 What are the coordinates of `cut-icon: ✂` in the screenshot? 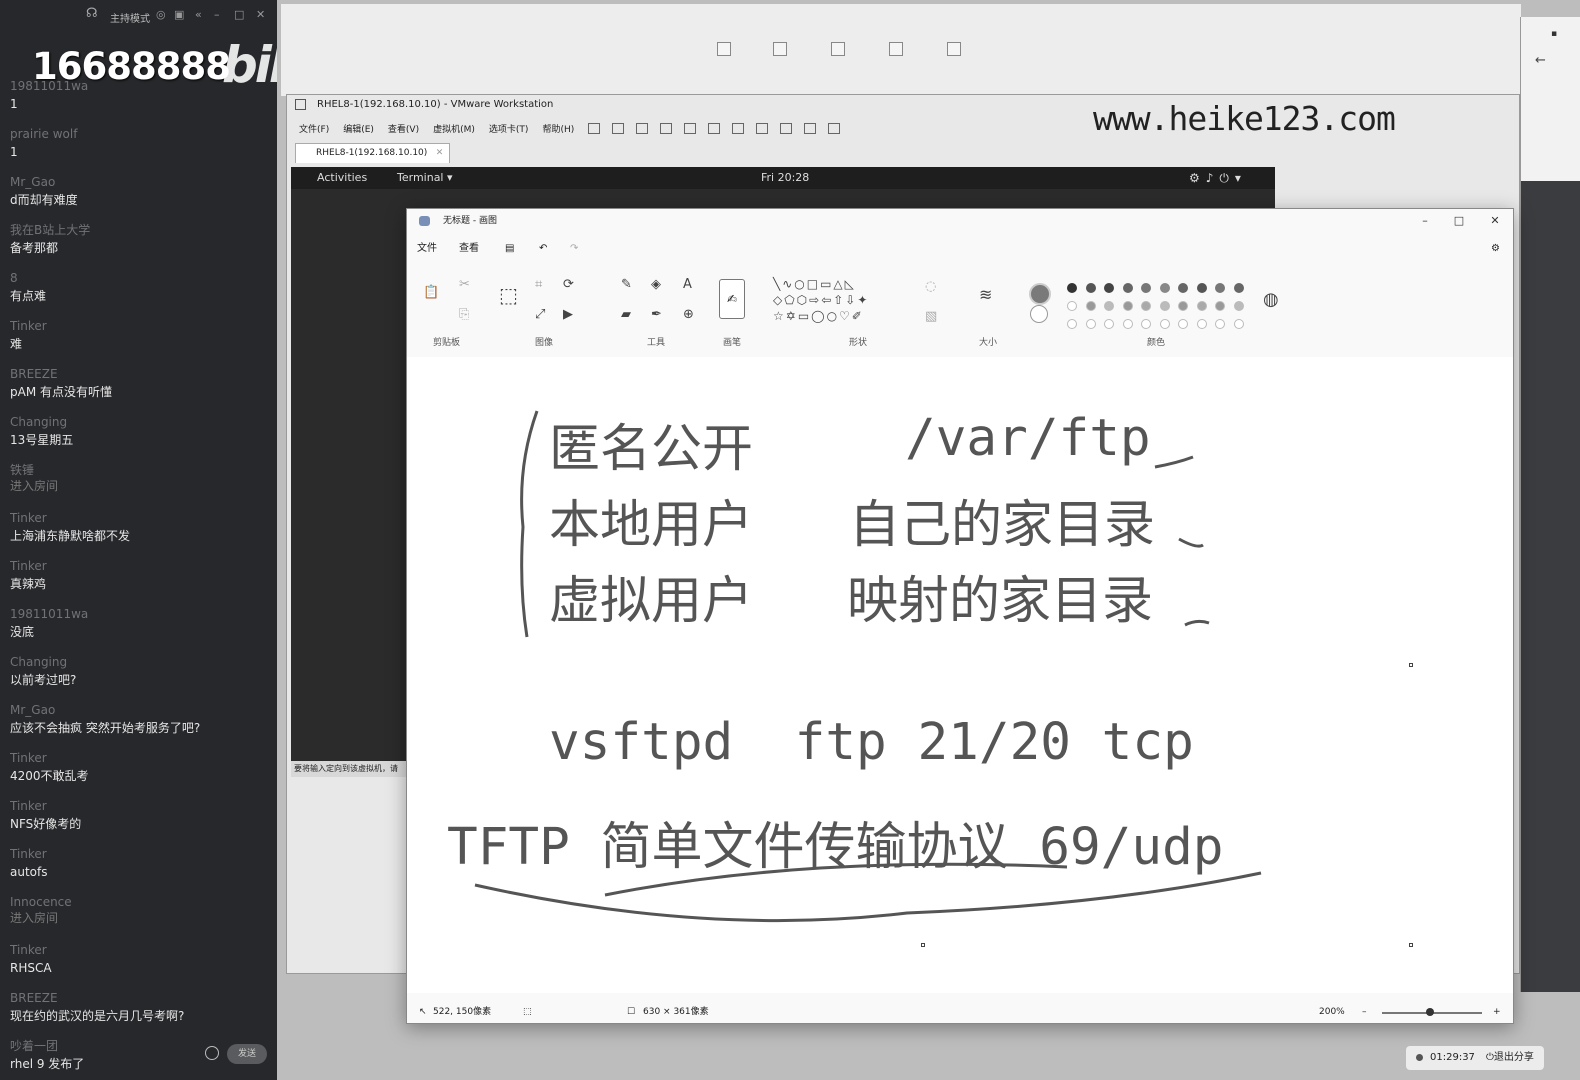 It's located at (464, 284).